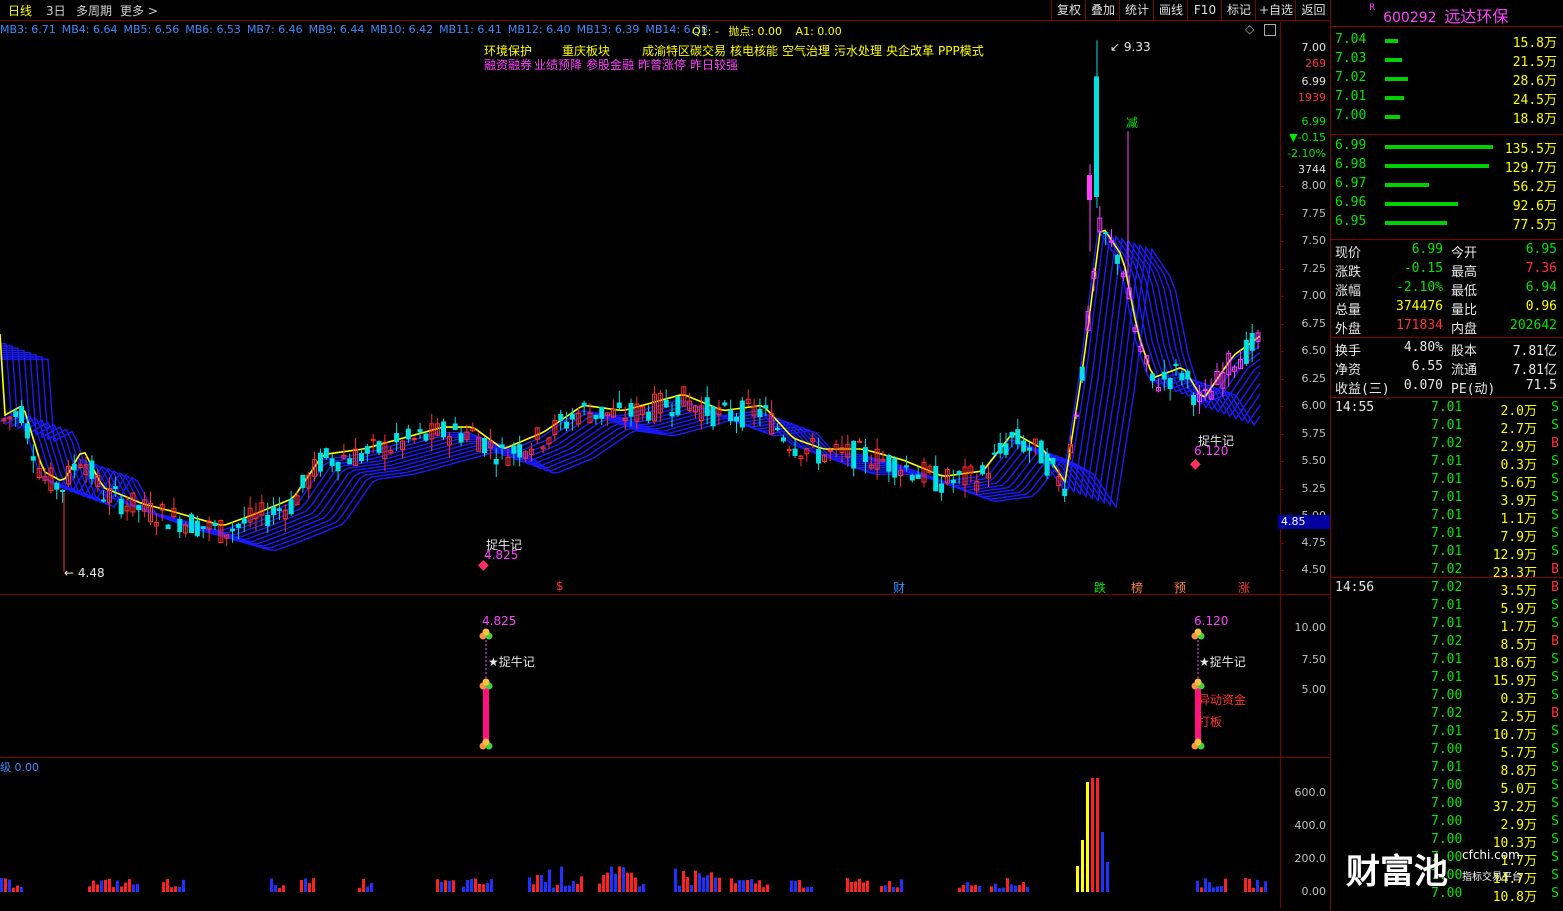 This screenshot has width=1563, height=911. Describe the element at coordinates (1304, 522) in the screenshot. I see `current-price-tag: 4.85` at that location.